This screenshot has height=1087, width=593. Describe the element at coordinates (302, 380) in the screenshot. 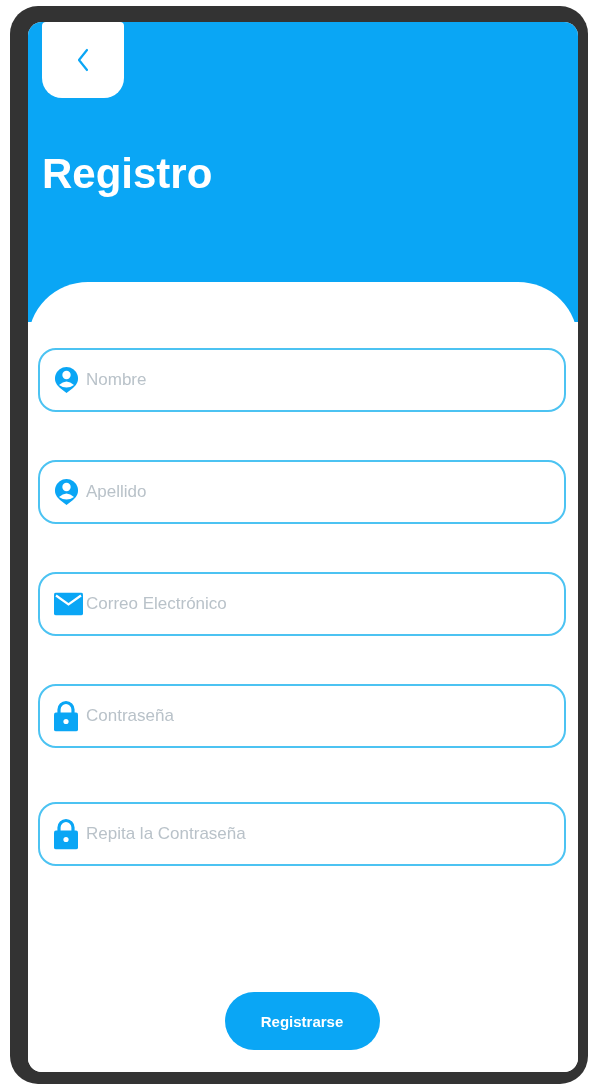

I see `input-field: Nombre` at that location.